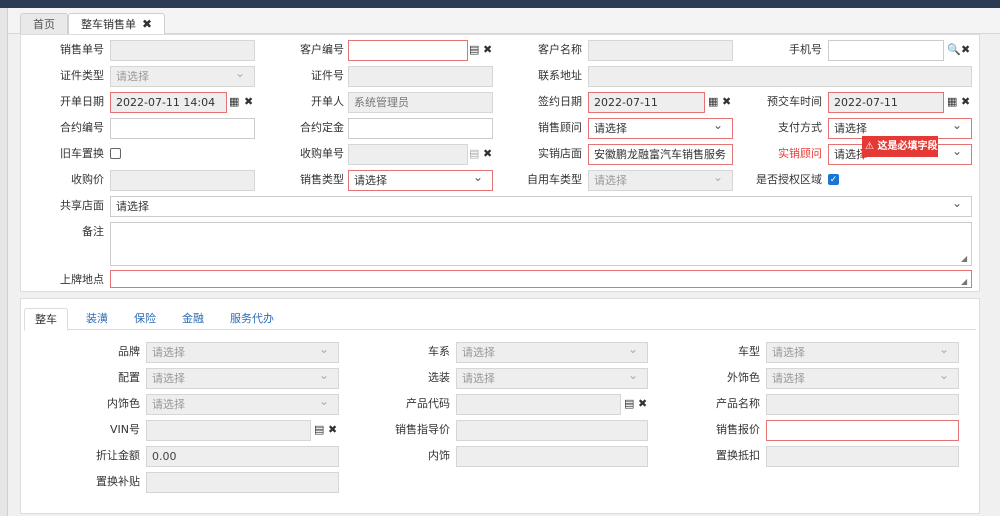 The image size is (1000, 516). What do you see at coordinates (560, 127) in the screenshot?
I see `consultant-label: 销售顾问` at bounding box center [560, 127].